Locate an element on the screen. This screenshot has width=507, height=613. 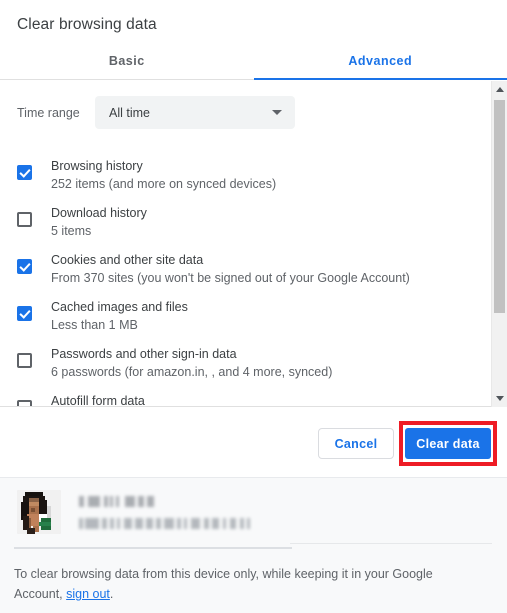
checkbox-passwords is located at coordinates (24, 360).